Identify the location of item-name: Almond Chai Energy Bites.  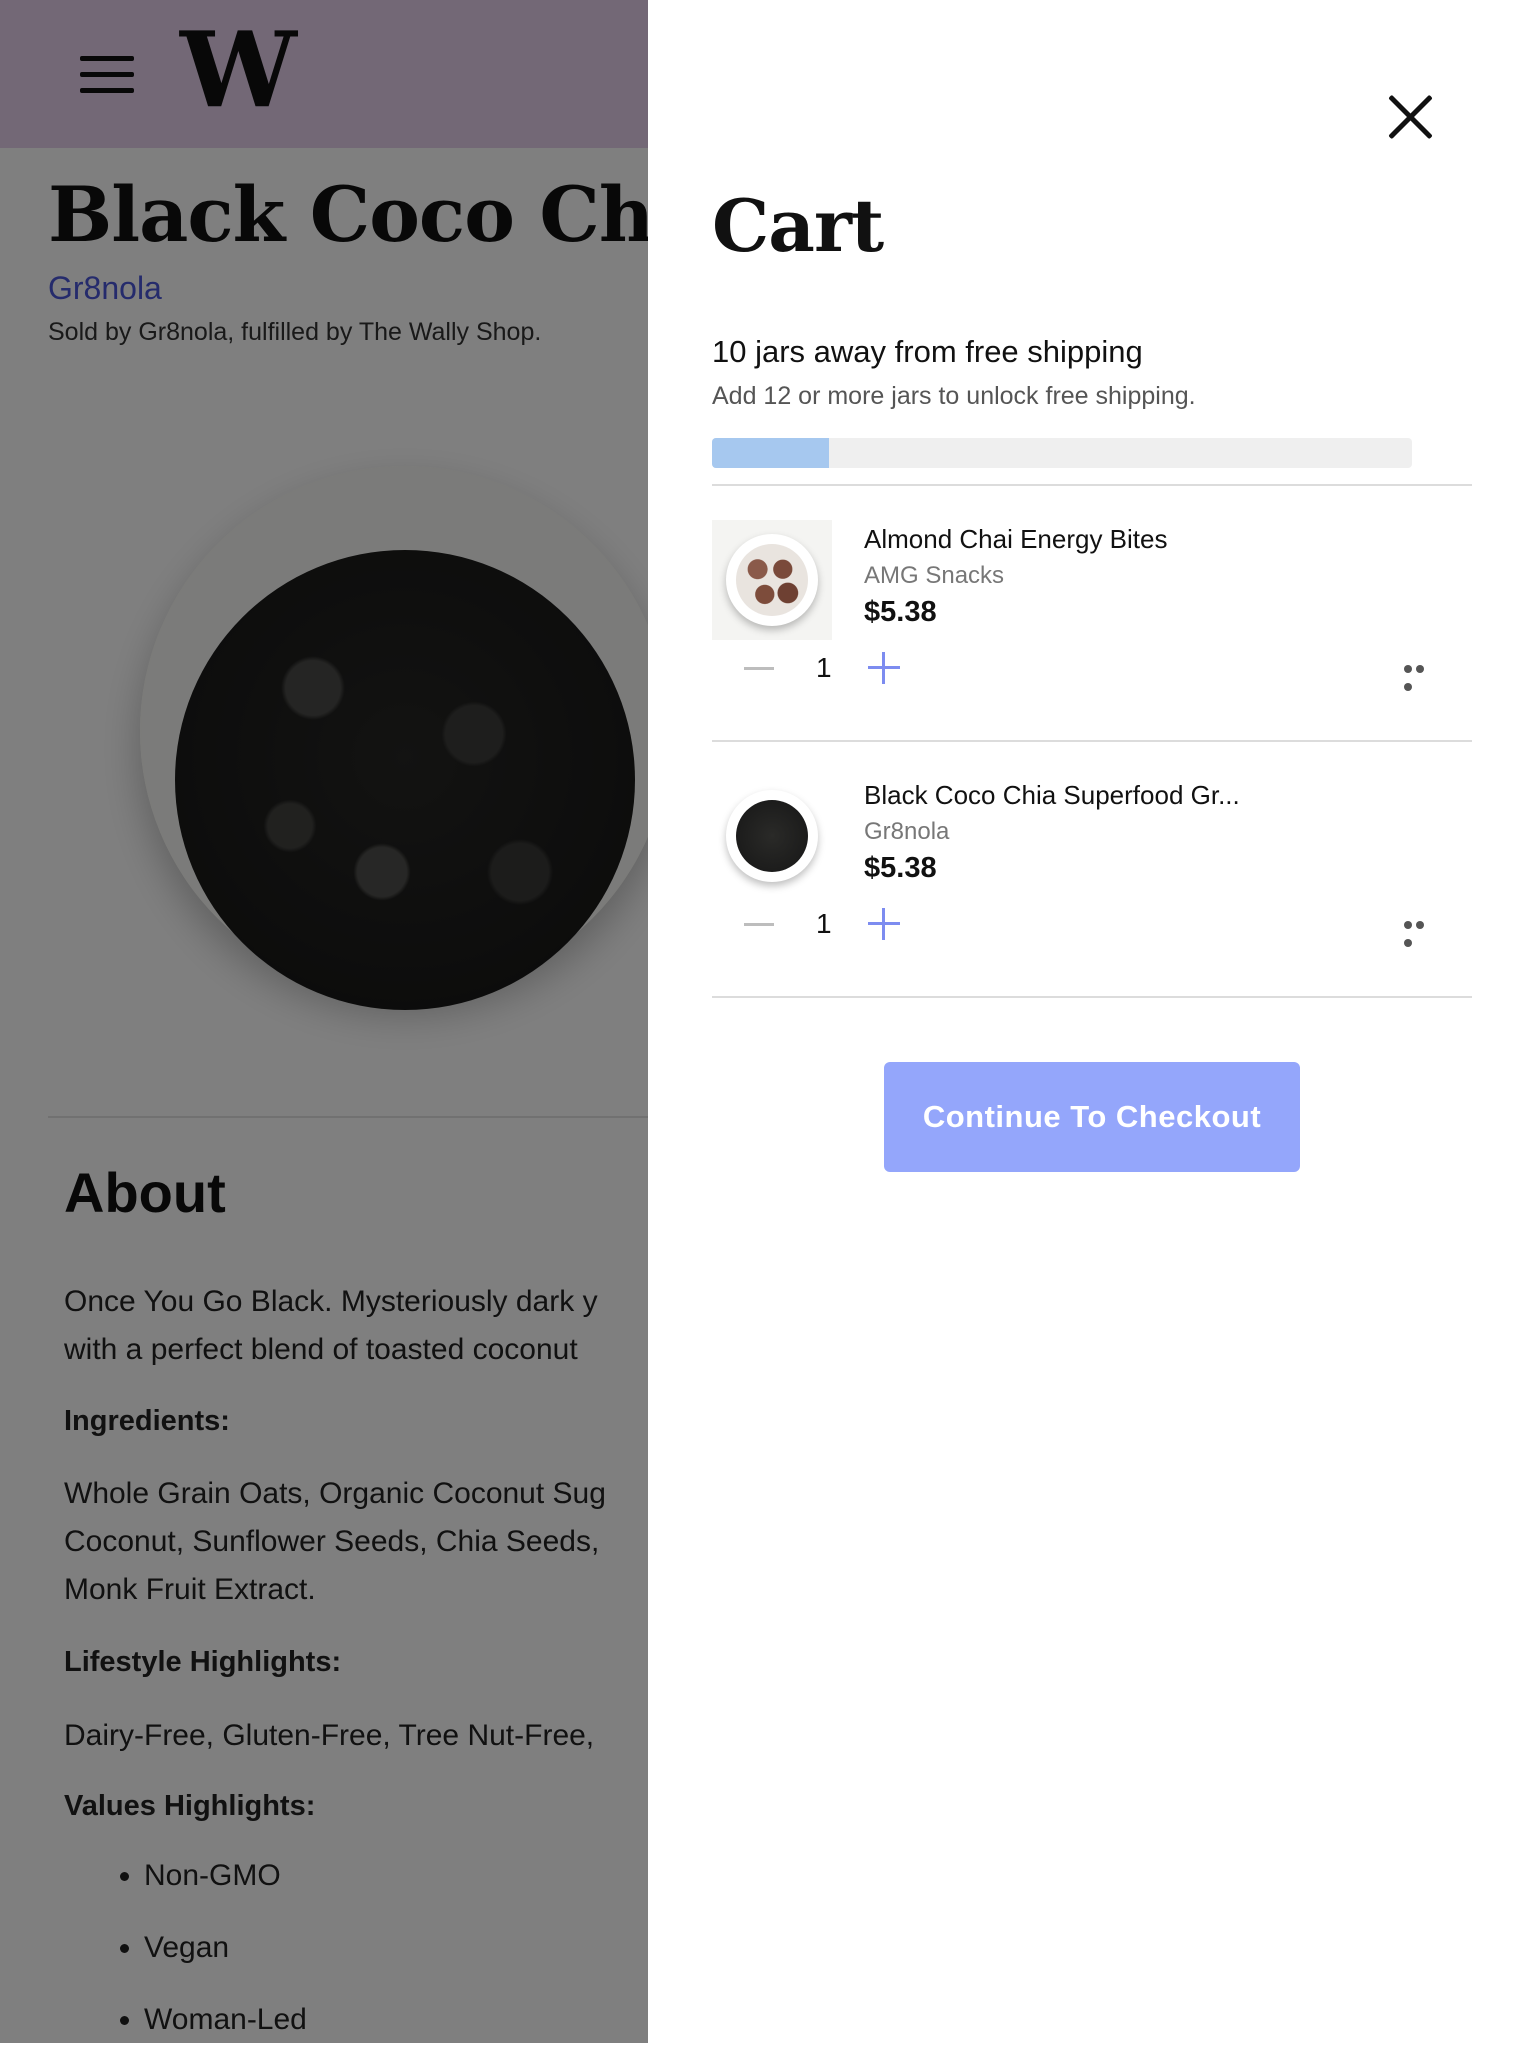
(1015, 539).